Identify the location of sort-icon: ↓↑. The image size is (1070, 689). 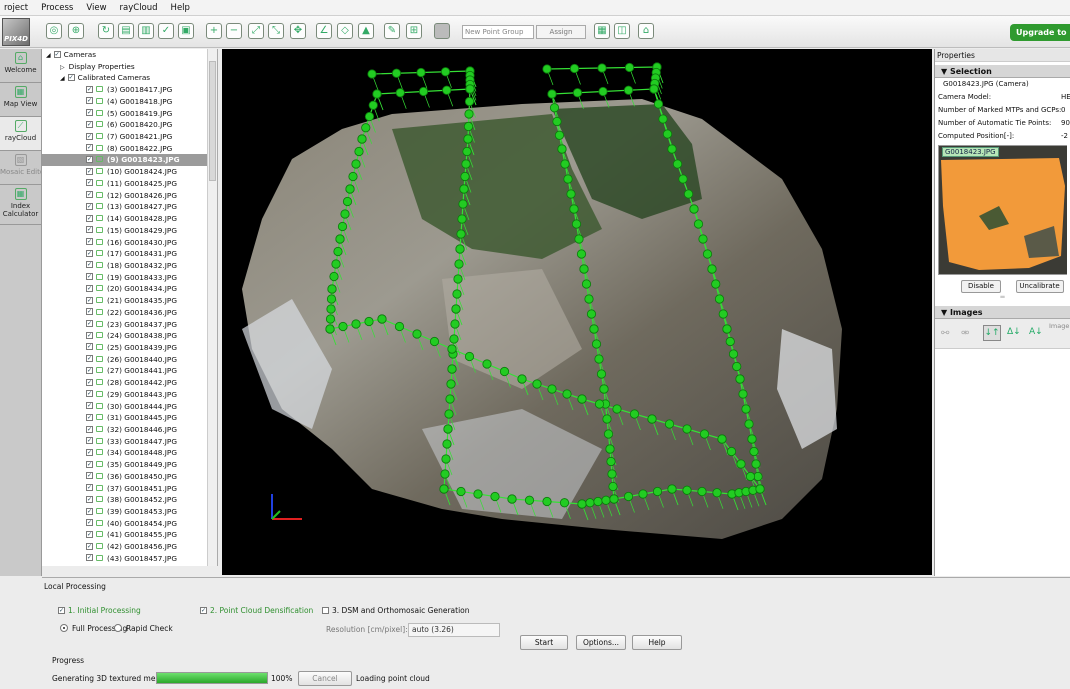
(992, 333).